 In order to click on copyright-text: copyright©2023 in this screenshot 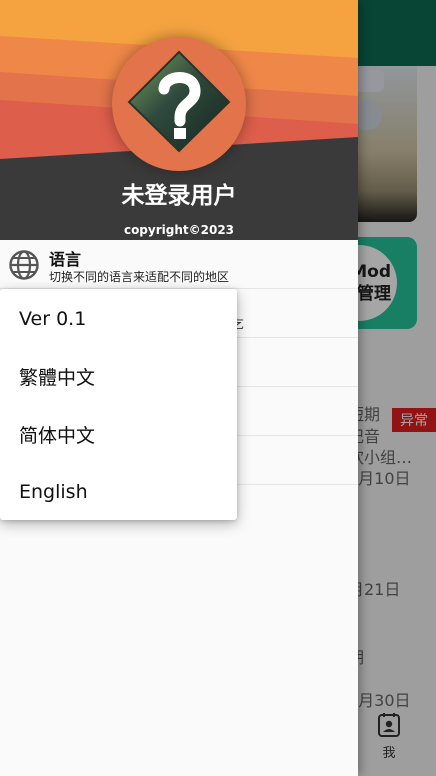, I will do `click(179, 230)`.